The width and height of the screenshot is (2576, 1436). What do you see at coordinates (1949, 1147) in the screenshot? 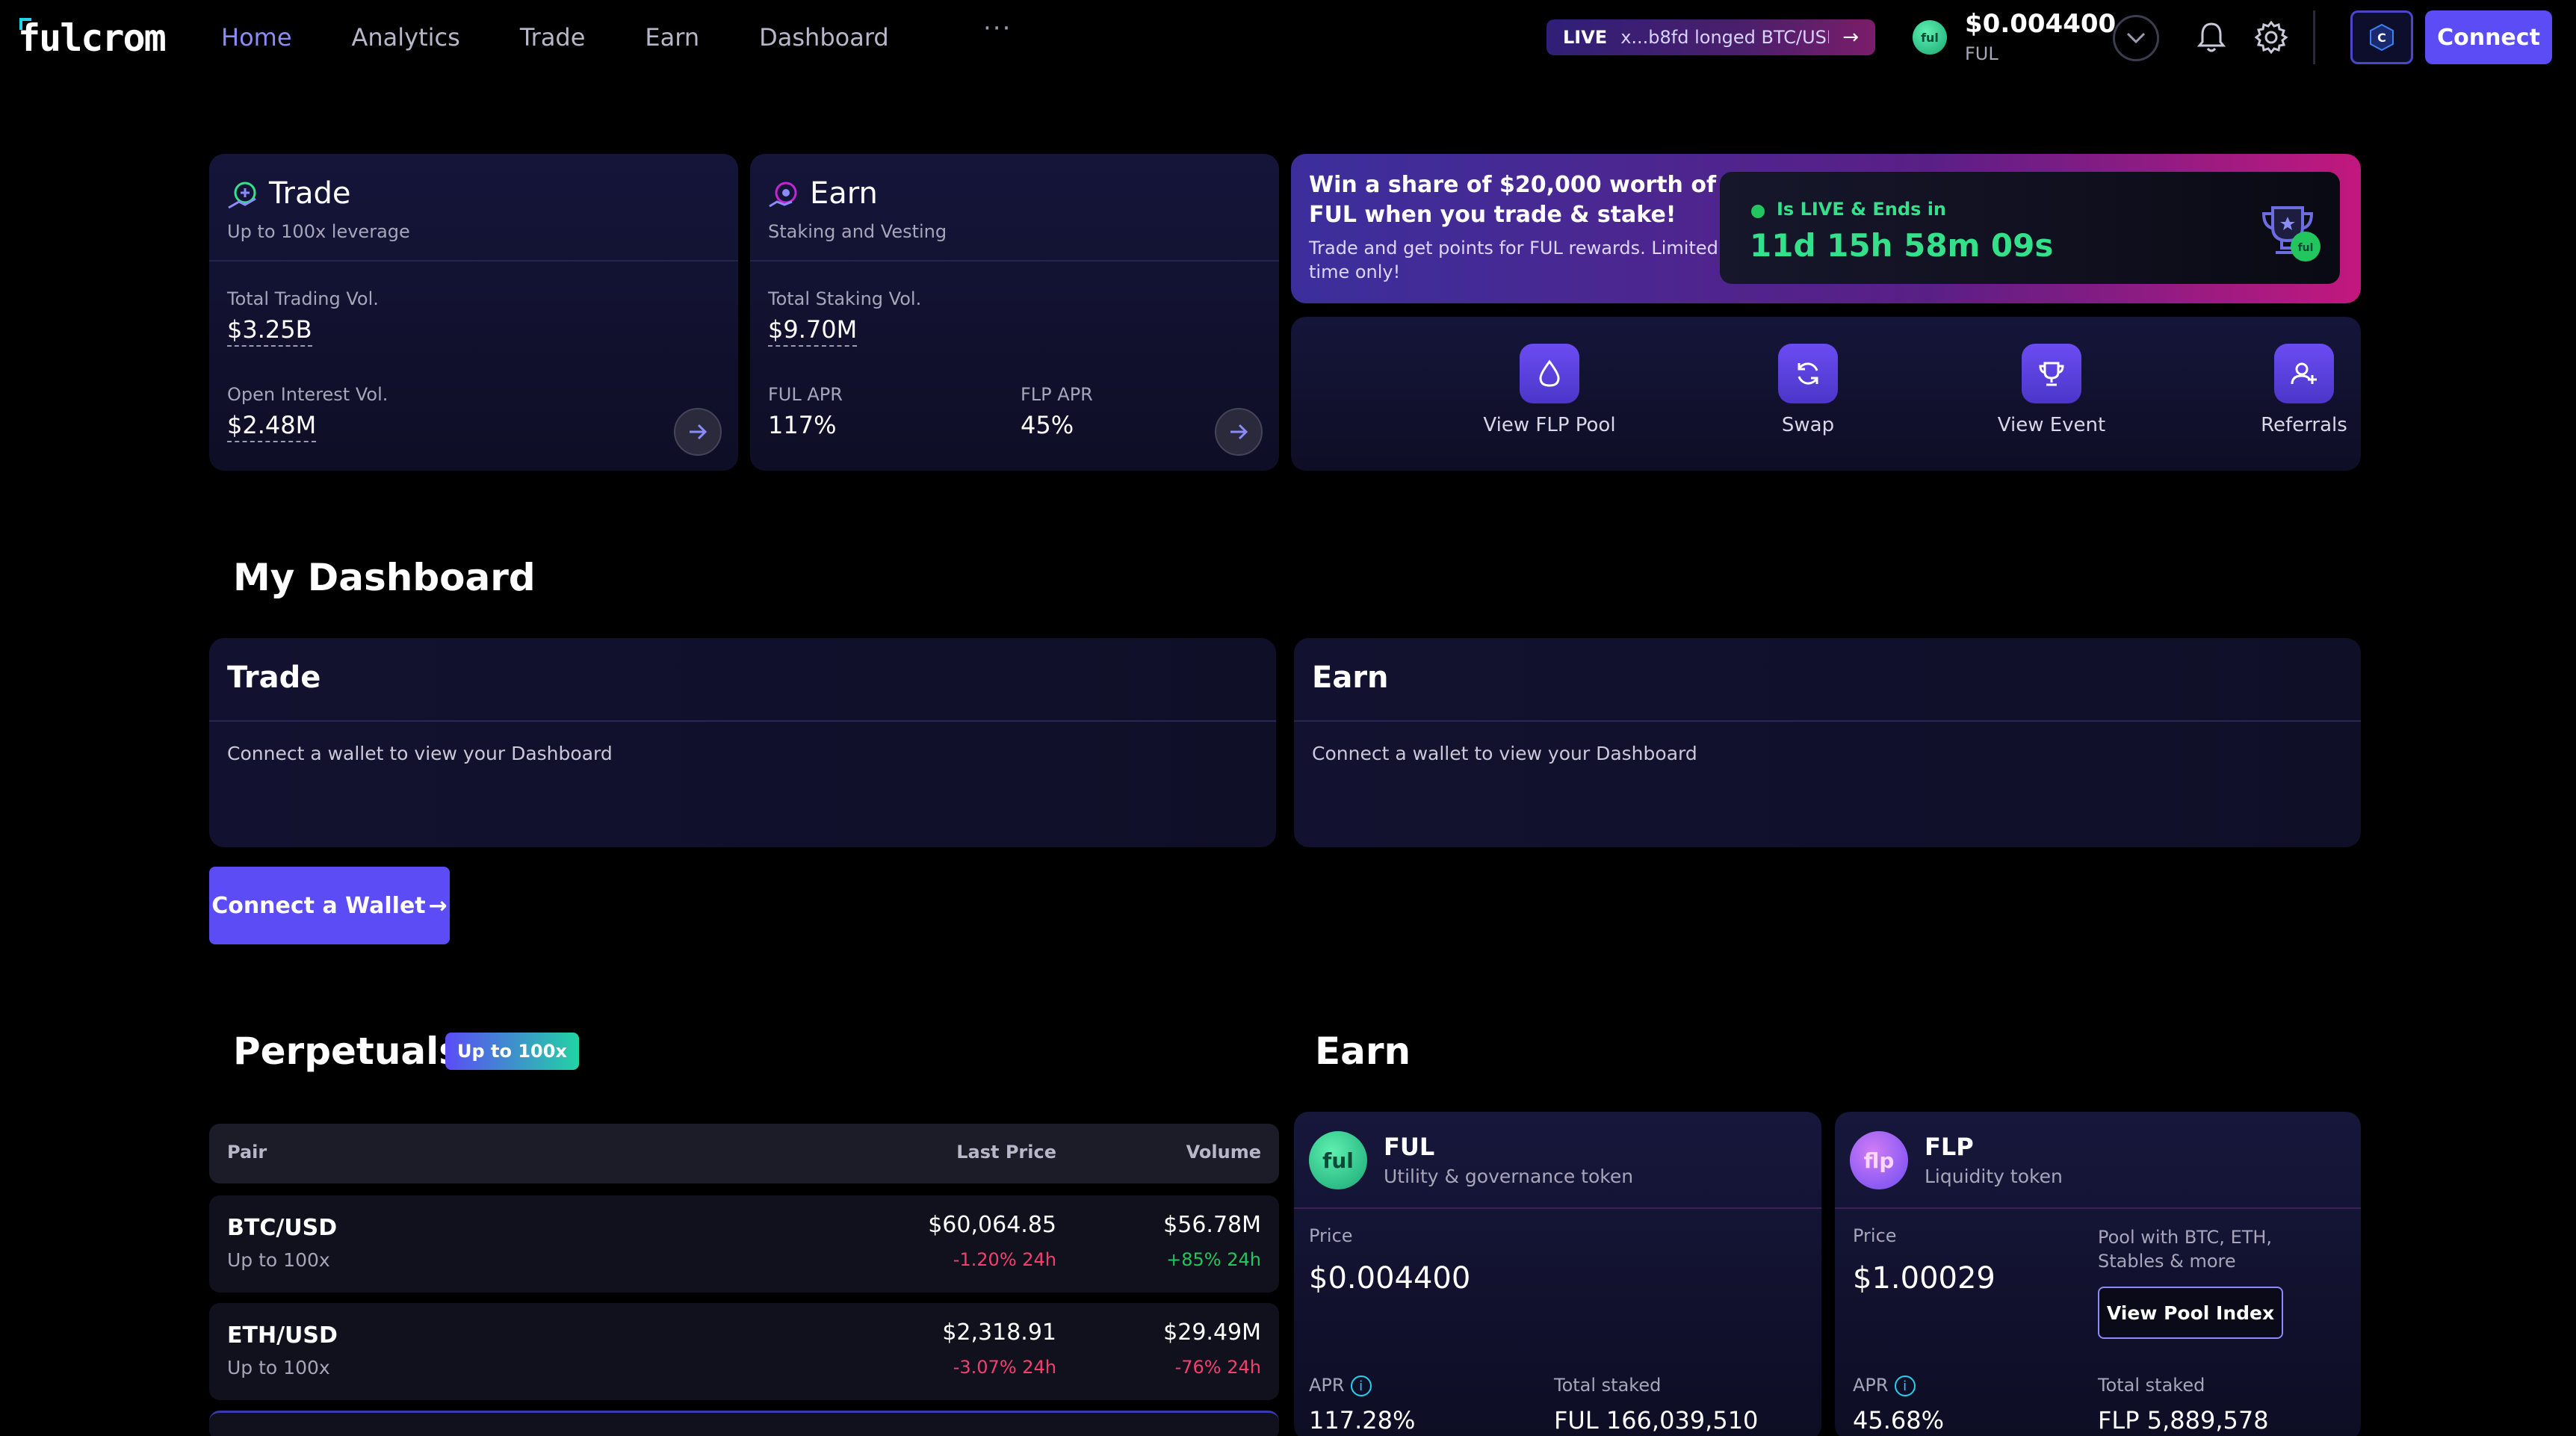
I see `flp-name: FLP` at bounding box center [1949, 1147].